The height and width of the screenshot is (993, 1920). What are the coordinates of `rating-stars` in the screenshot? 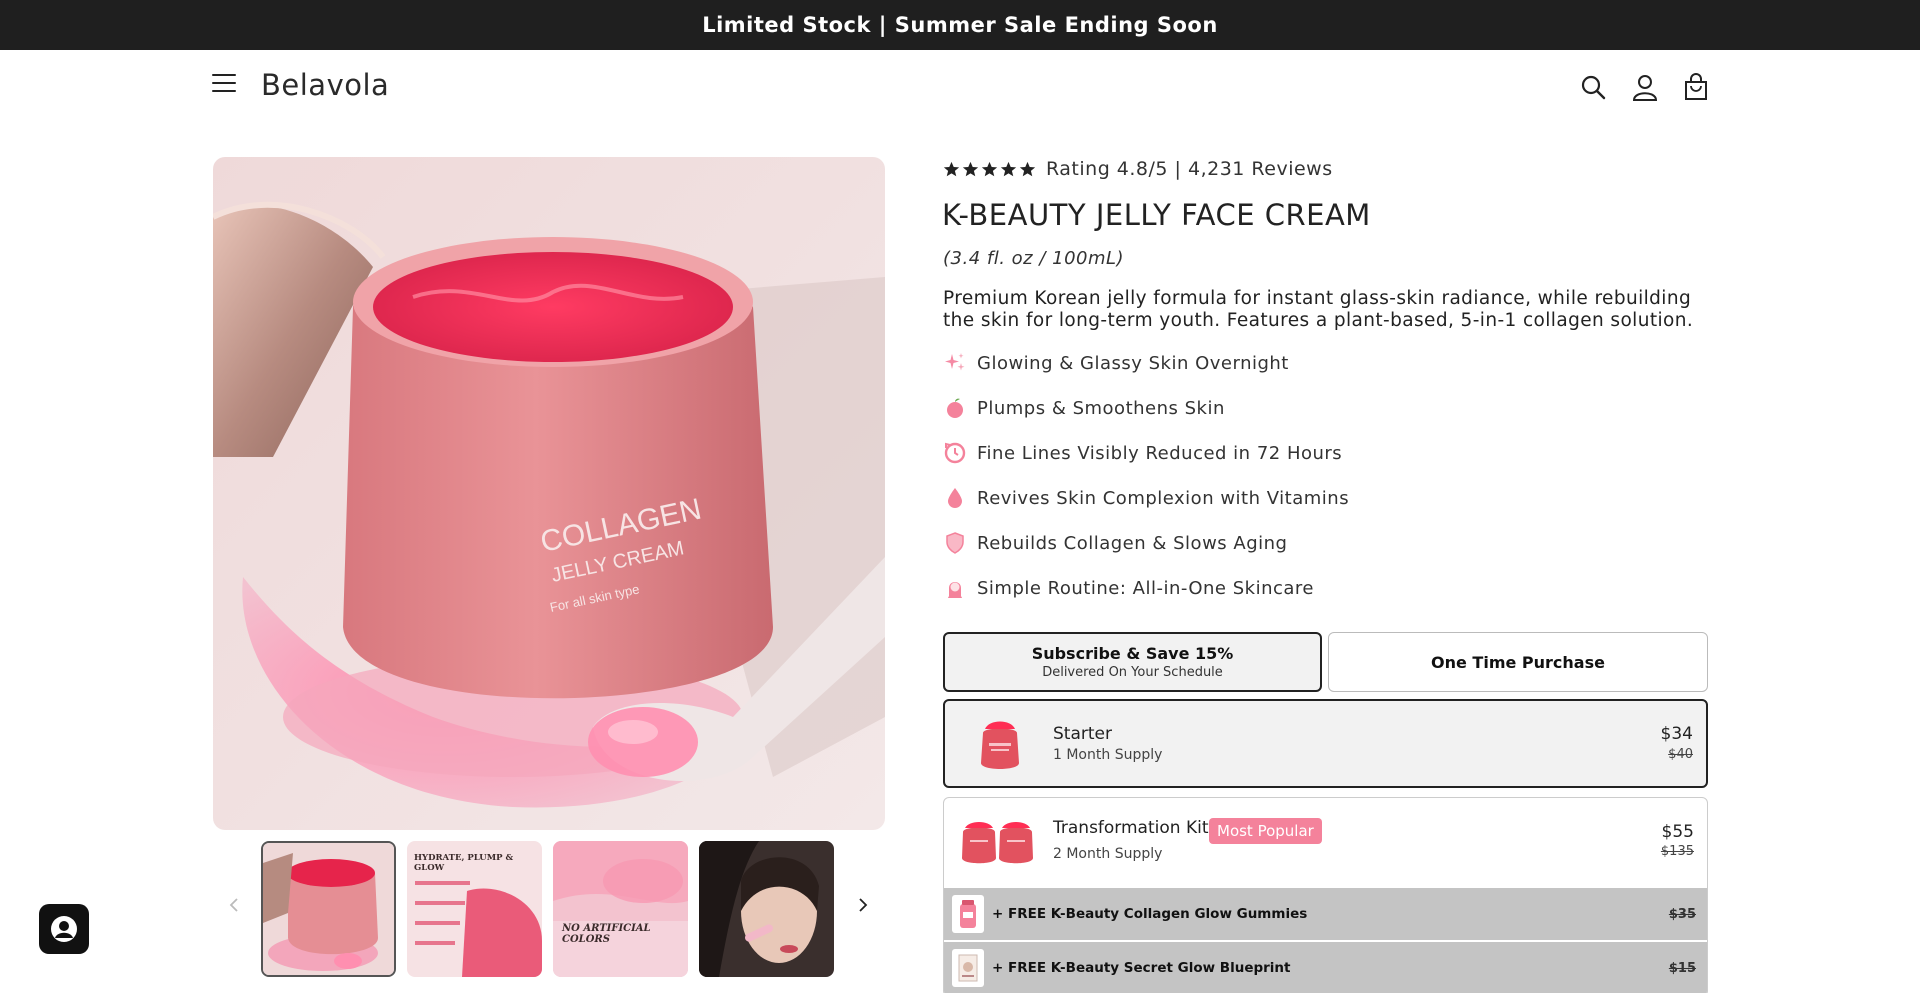 It's located at (990, 169).